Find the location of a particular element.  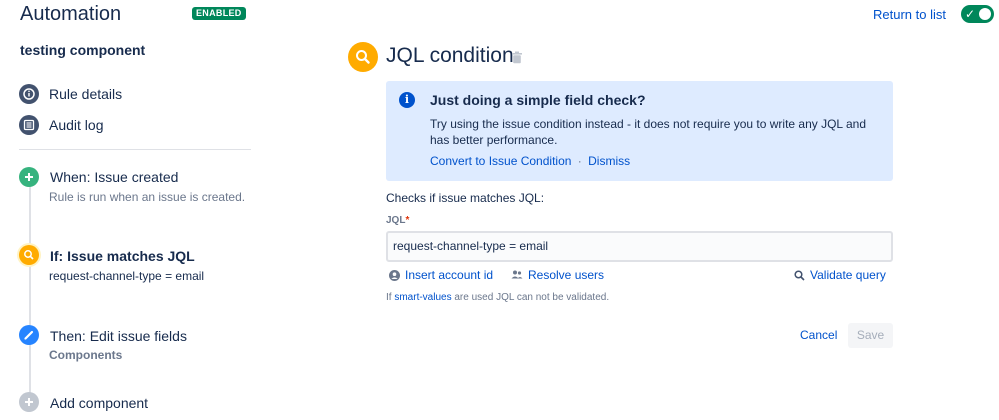

sidebar-item-rule-details: Rule details is located at coordinates (70, 94).